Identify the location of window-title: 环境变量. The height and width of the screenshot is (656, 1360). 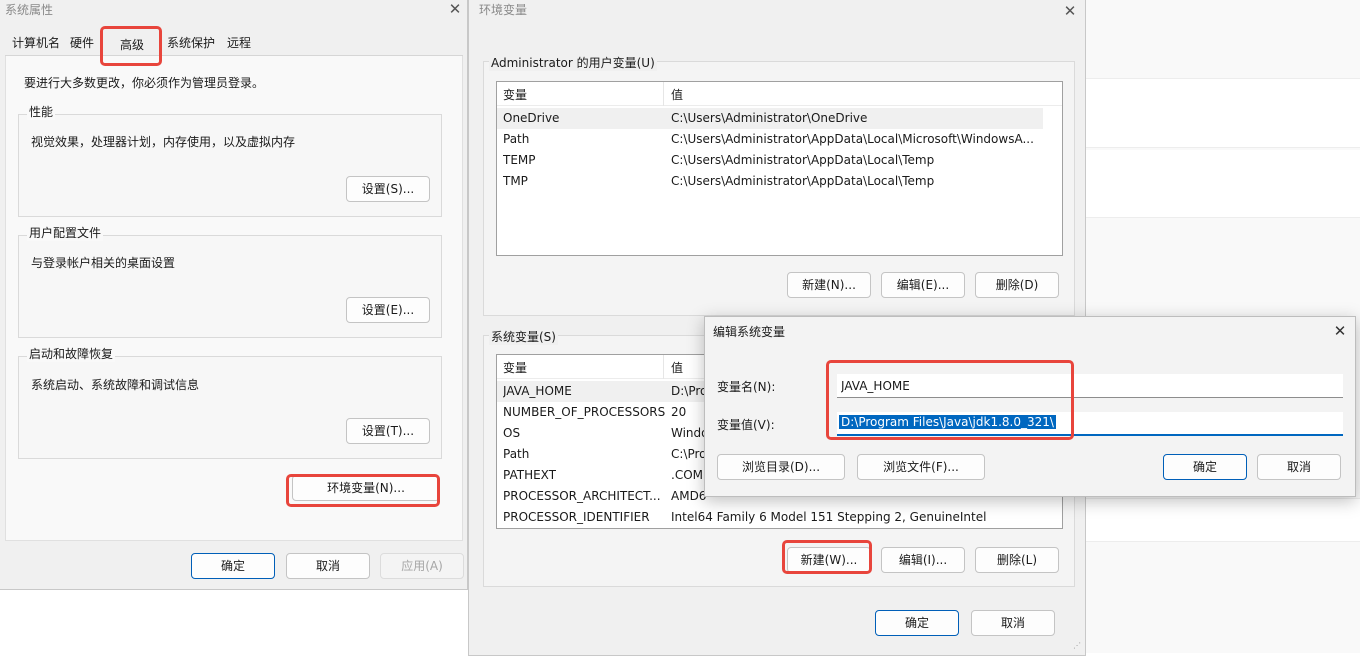
(503, 10).